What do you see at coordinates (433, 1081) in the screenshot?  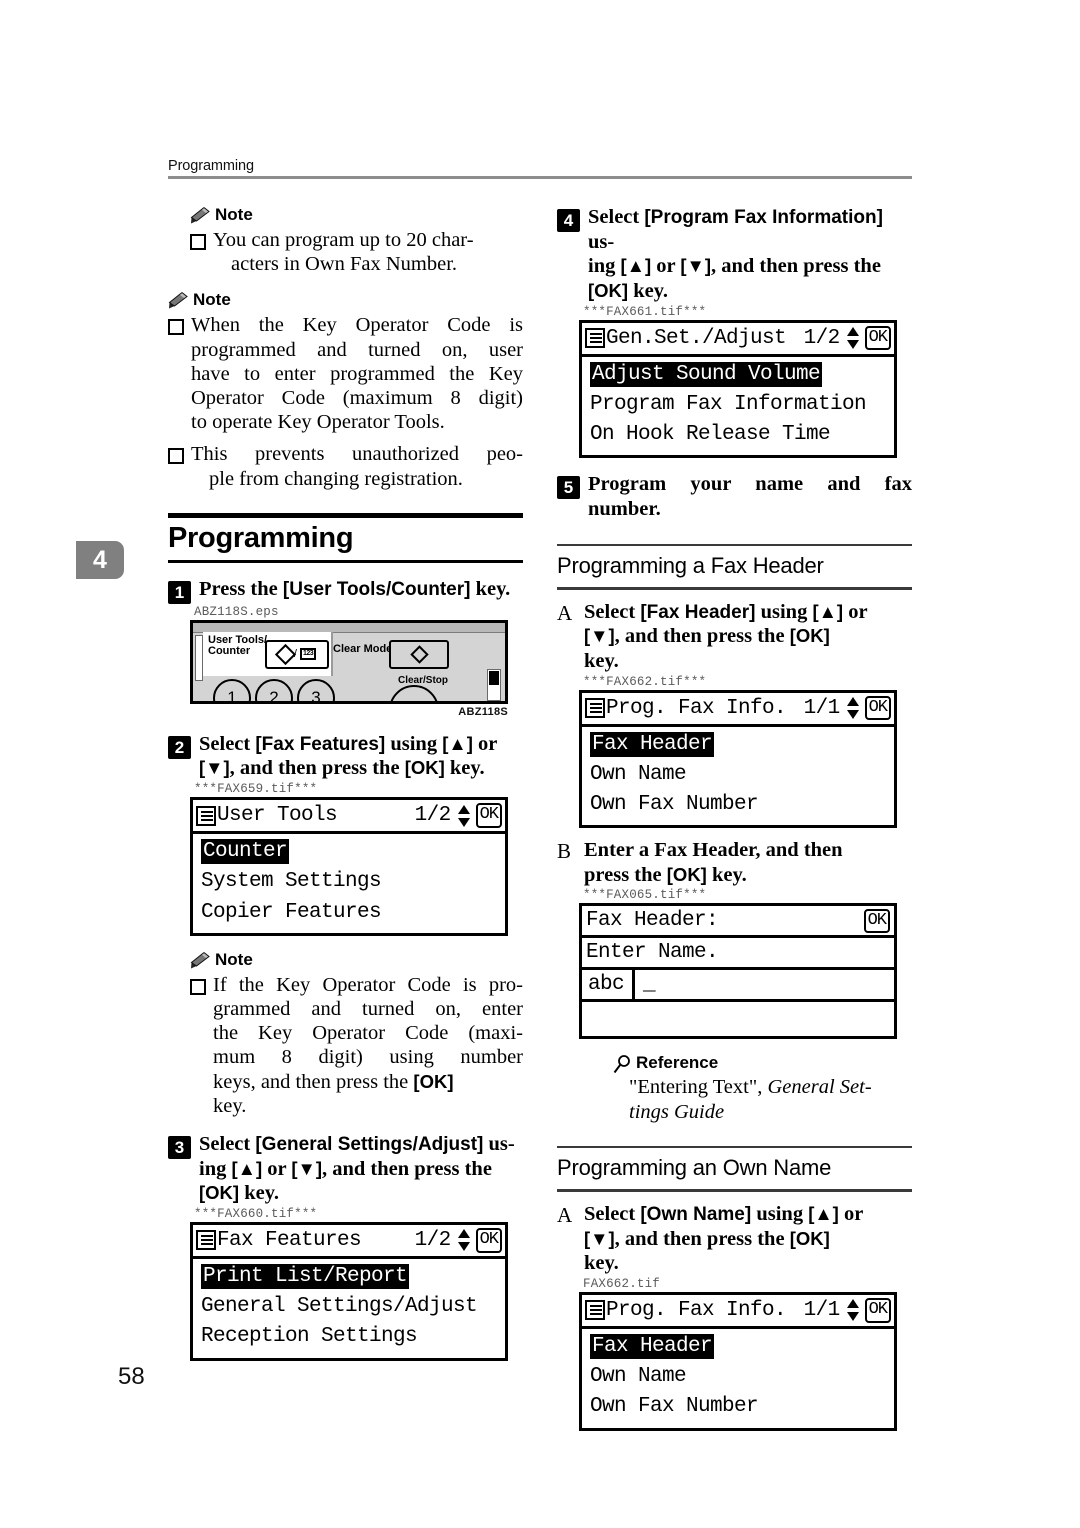 I see `ok-key-label: [OK]` at bounding box center [433, 1081].